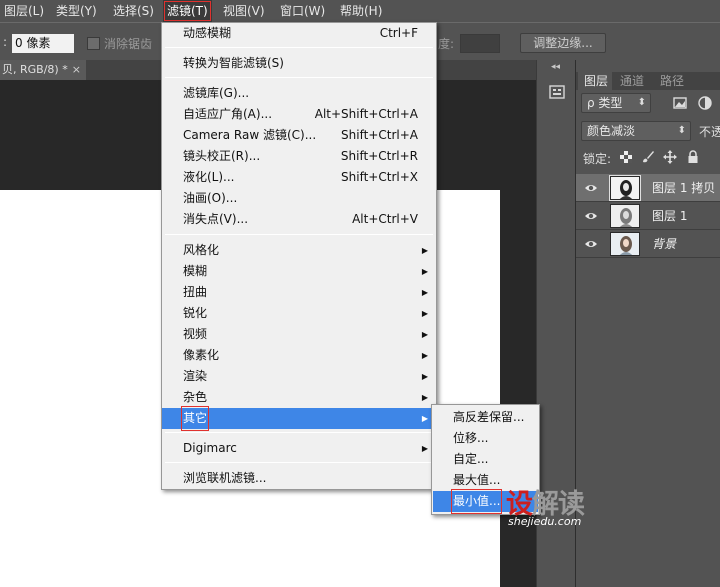 The image size is (720, 587). What do you see at coordinates (695, 159) in the screenshot?
I see `lock-all-icon` at bounding box center [695, 159].